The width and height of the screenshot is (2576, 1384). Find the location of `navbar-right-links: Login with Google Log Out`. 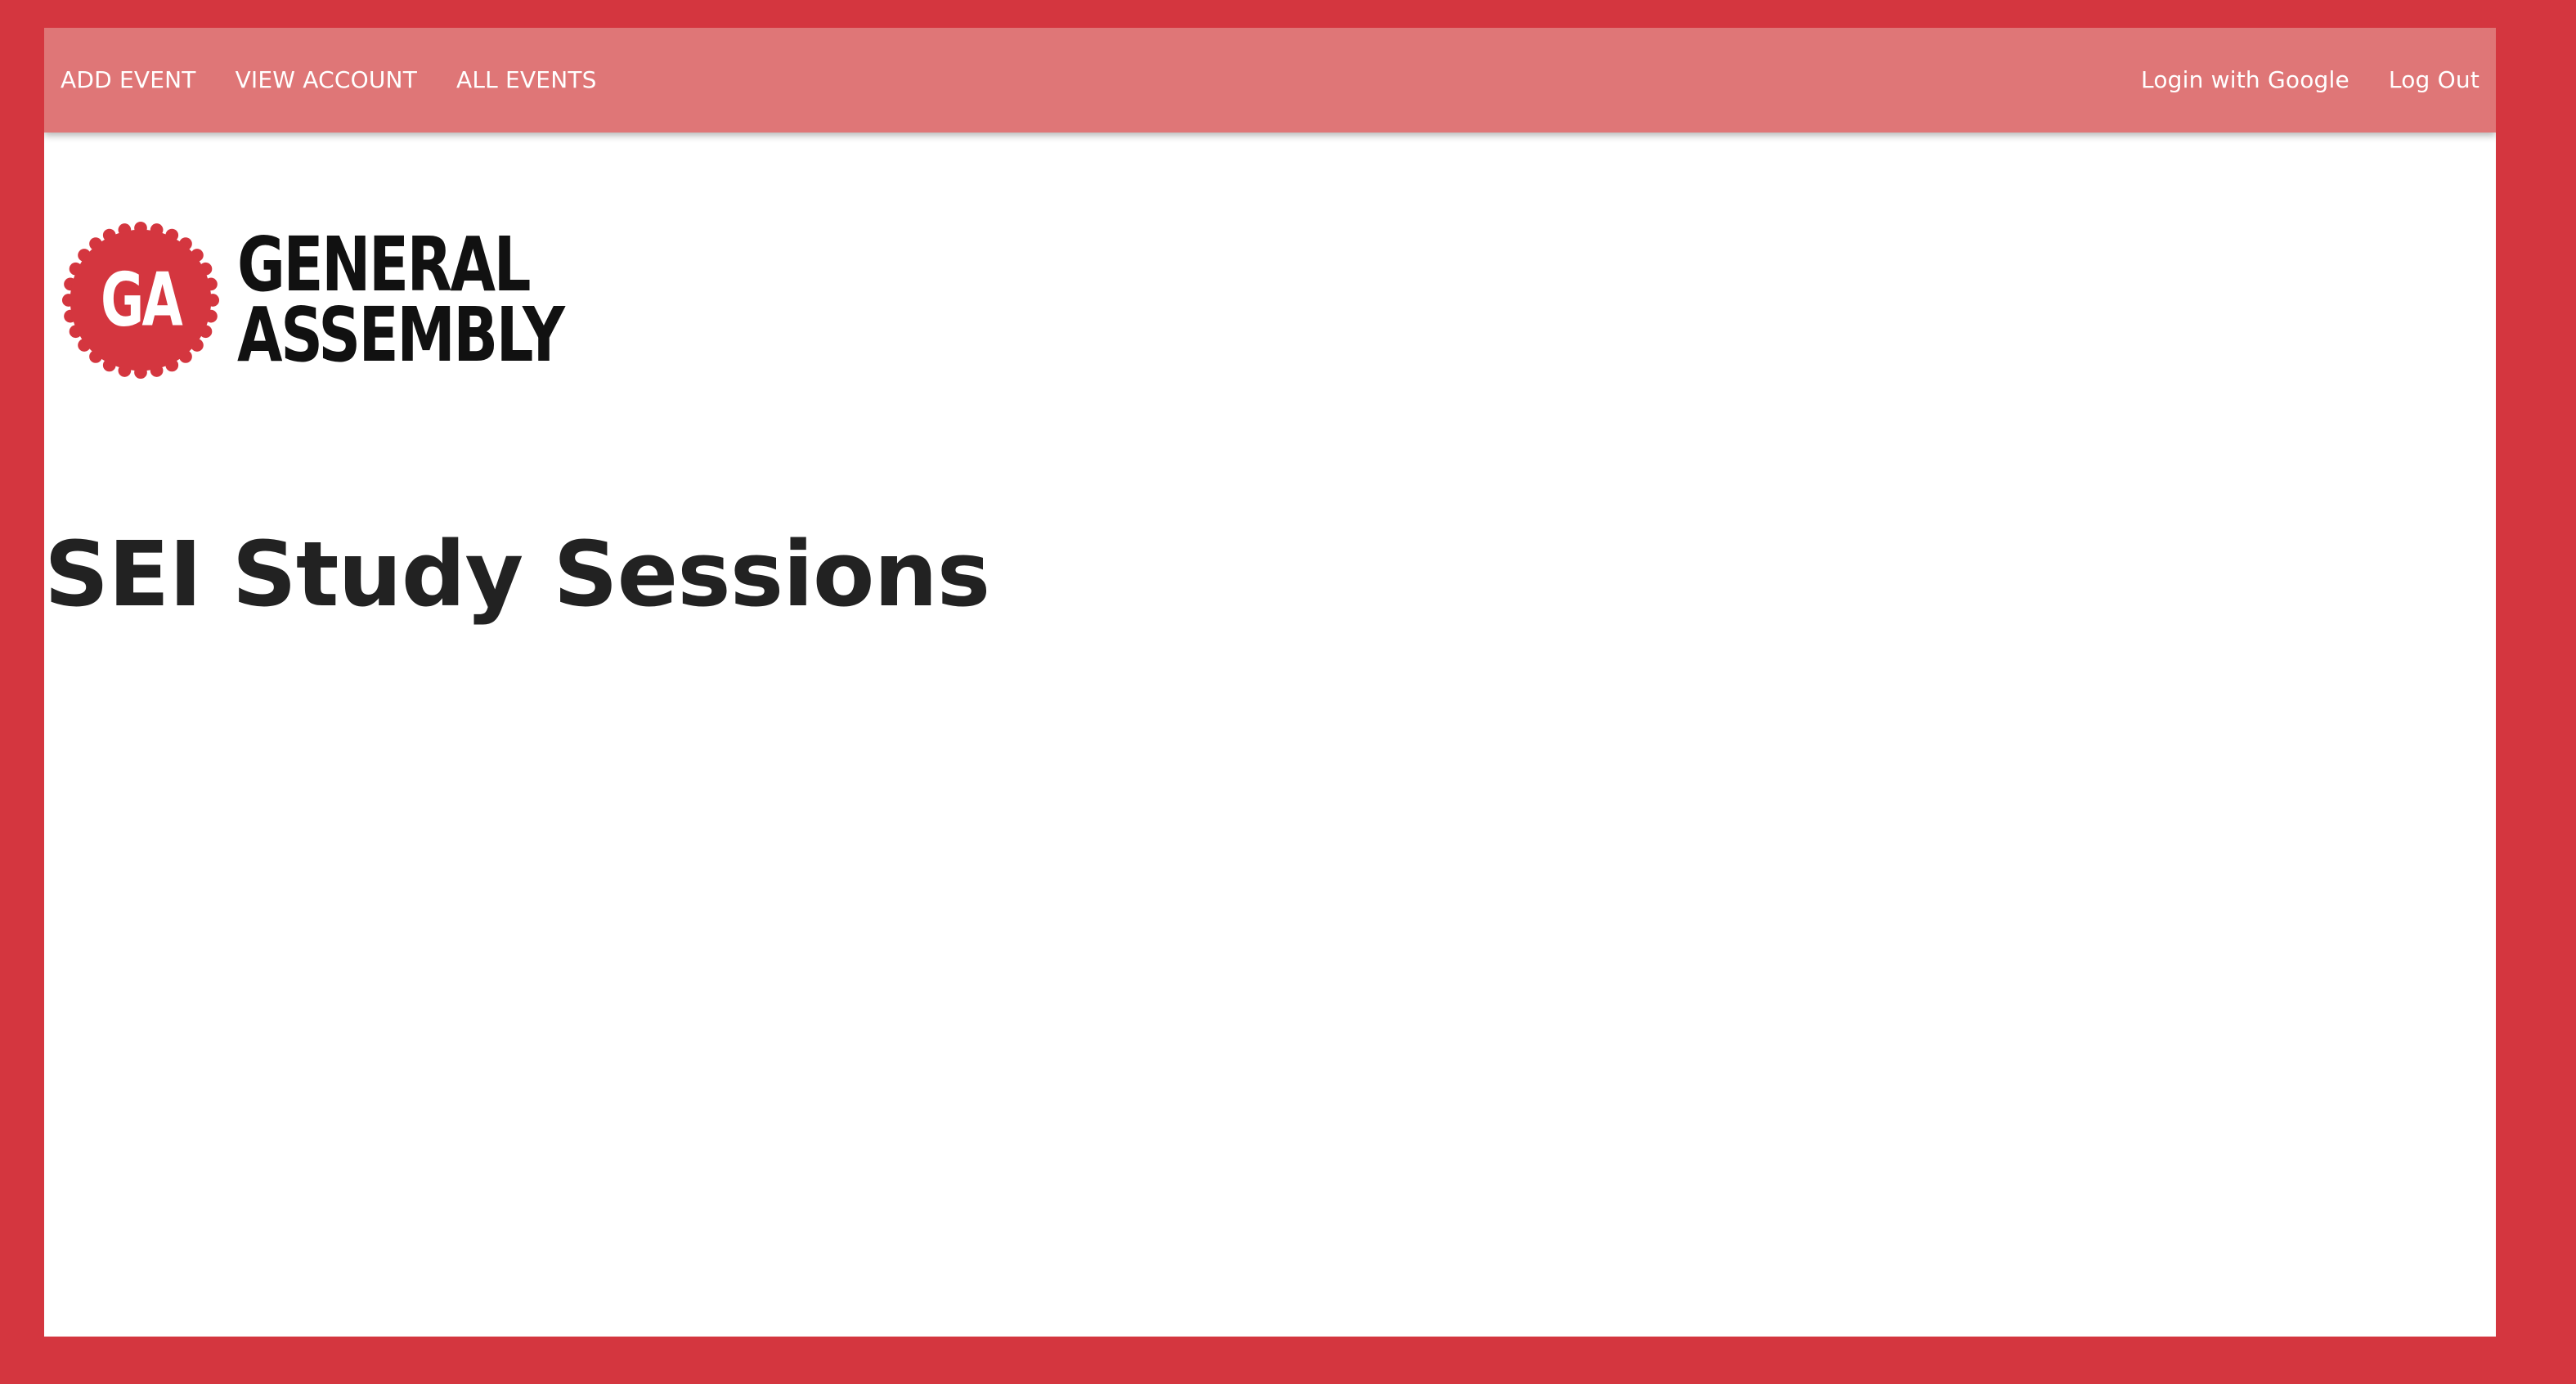

navbar-right-links: Login with Google Log Out is located at coordinates (2308, 80).